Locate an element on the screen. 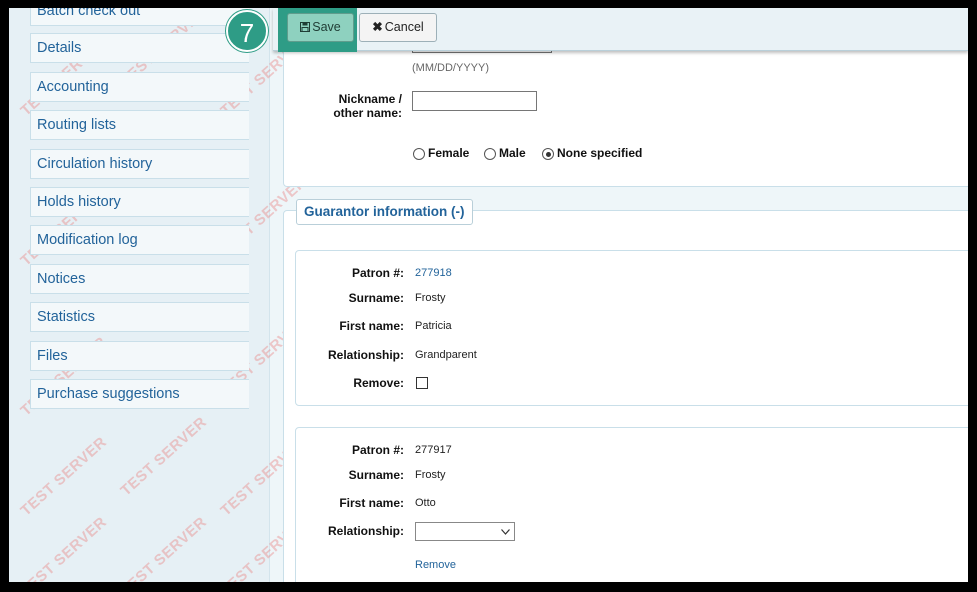 This screenshot has width=977, height=592. relationship-value: Grandparent is located at coordinates (446, 355).